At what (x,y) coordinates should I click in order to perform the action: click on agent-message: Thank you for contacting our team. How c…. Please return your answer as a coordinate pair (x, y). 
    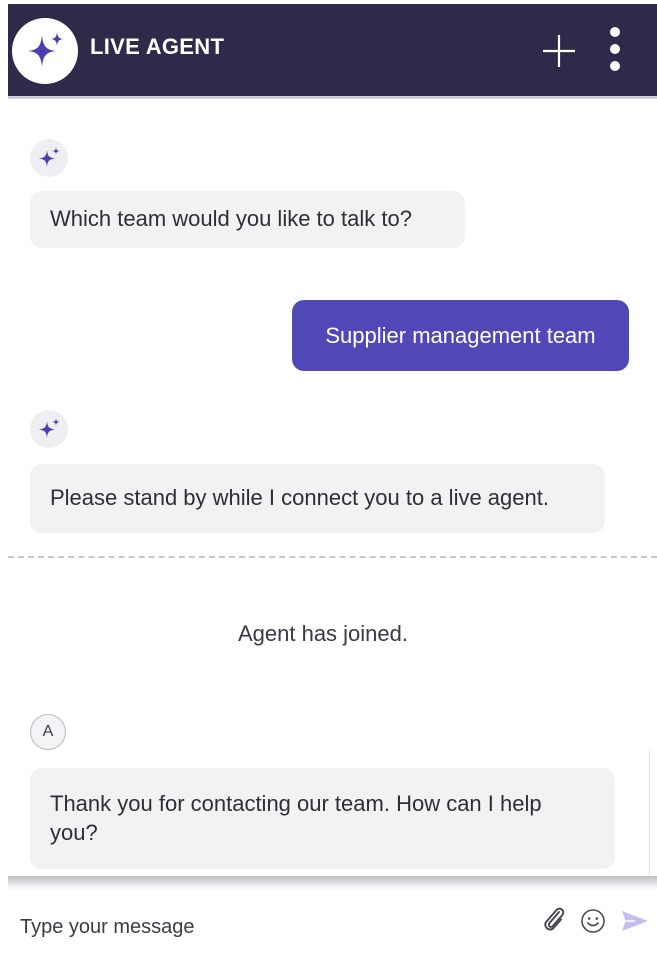
    Looking at the image, I should click on (322, 818).